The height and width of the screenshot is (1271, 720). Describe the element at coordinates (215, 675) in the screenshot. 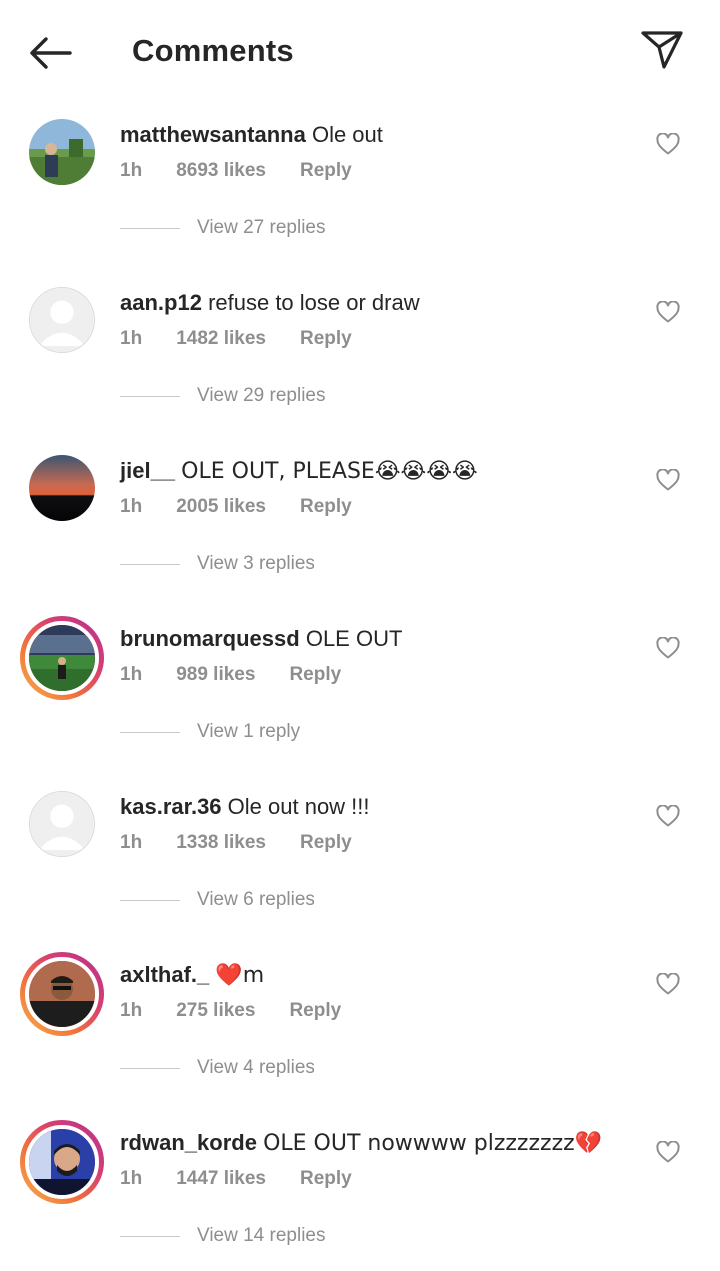

I see `comment-likes: 989 likes` at that location.